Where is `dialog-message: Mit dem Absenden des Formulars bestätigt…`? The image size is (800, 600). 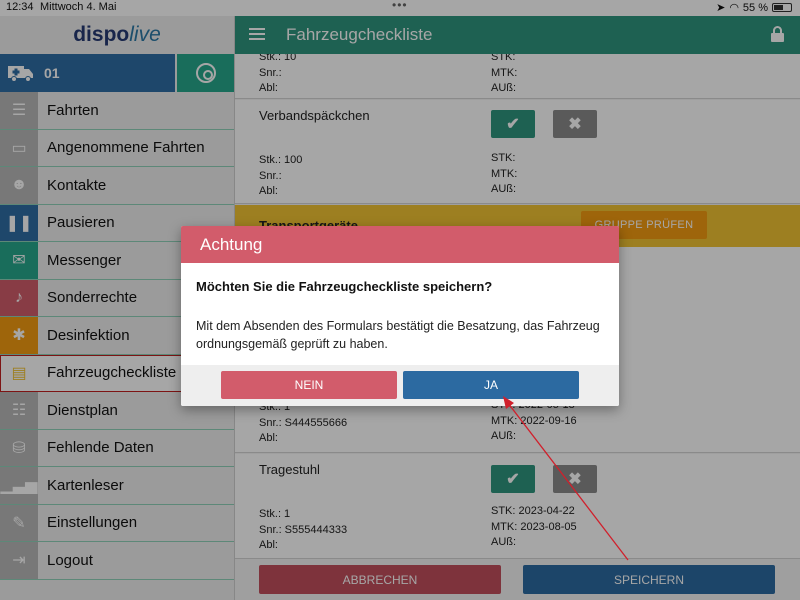 dialog-message: Mit dem Absenden des Formulars bestätigt… is located at coordinates (398, 335).